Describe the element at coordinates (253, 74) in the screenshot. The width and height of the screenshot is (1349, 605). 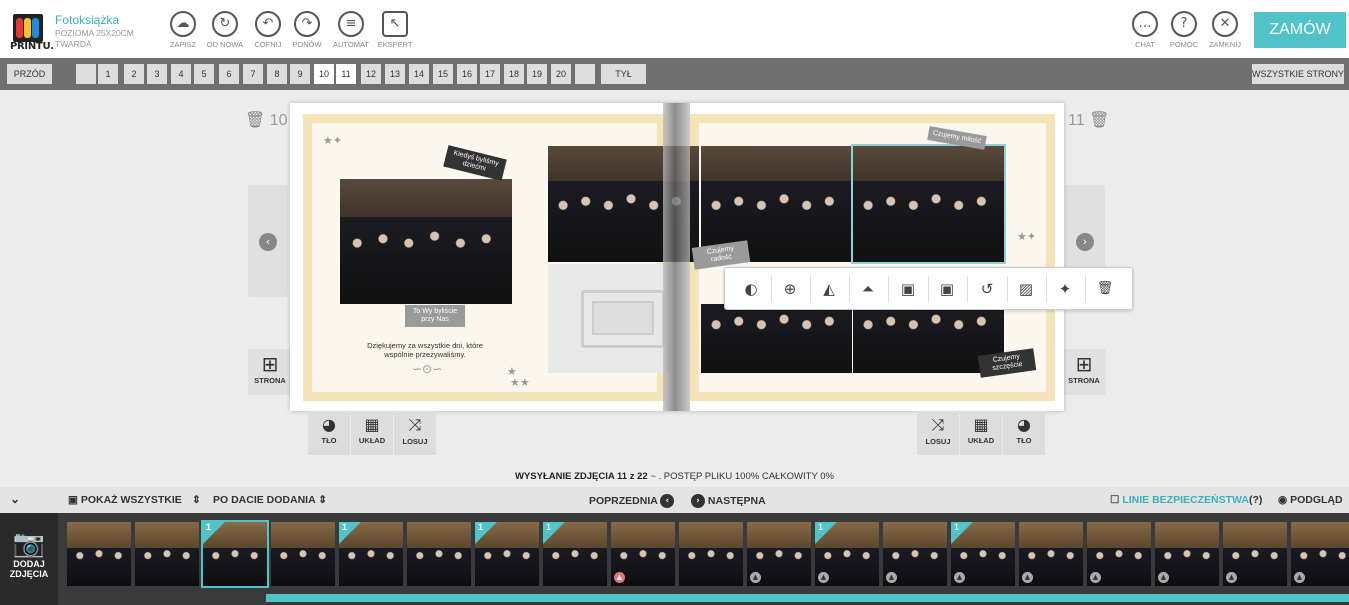
I see `page-button: 7` at that location.